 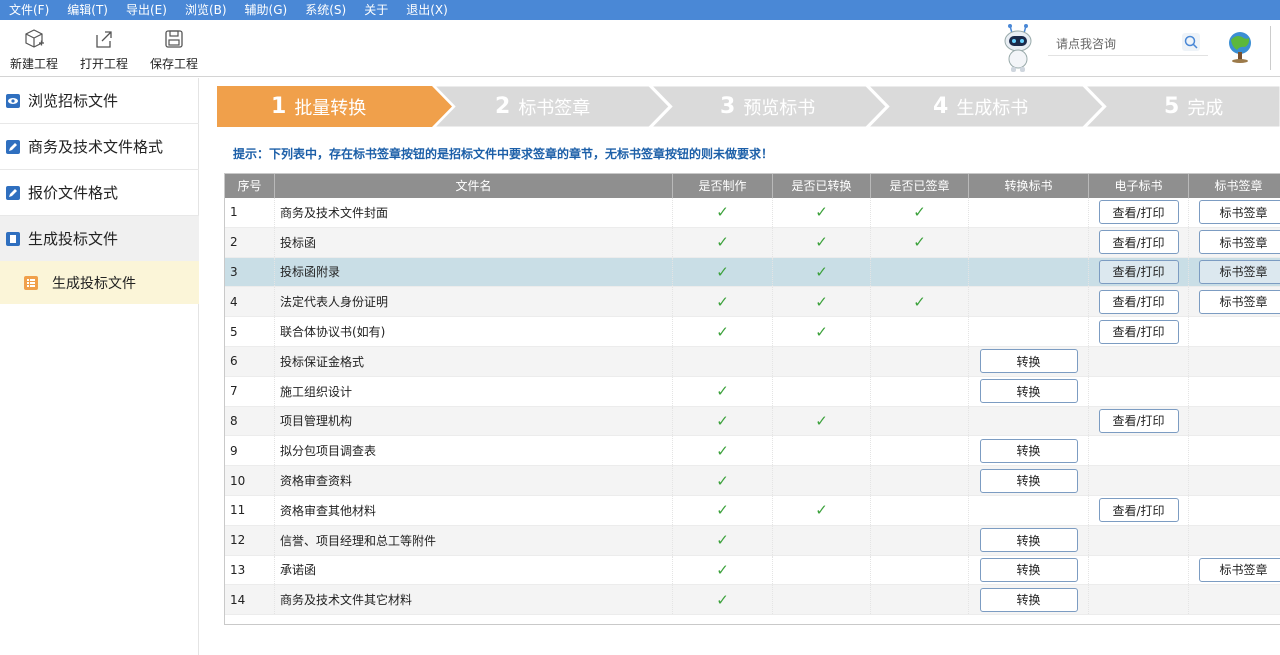 I want to click on step-3-preview: 3 预览标书, so click(x=767, y=106).